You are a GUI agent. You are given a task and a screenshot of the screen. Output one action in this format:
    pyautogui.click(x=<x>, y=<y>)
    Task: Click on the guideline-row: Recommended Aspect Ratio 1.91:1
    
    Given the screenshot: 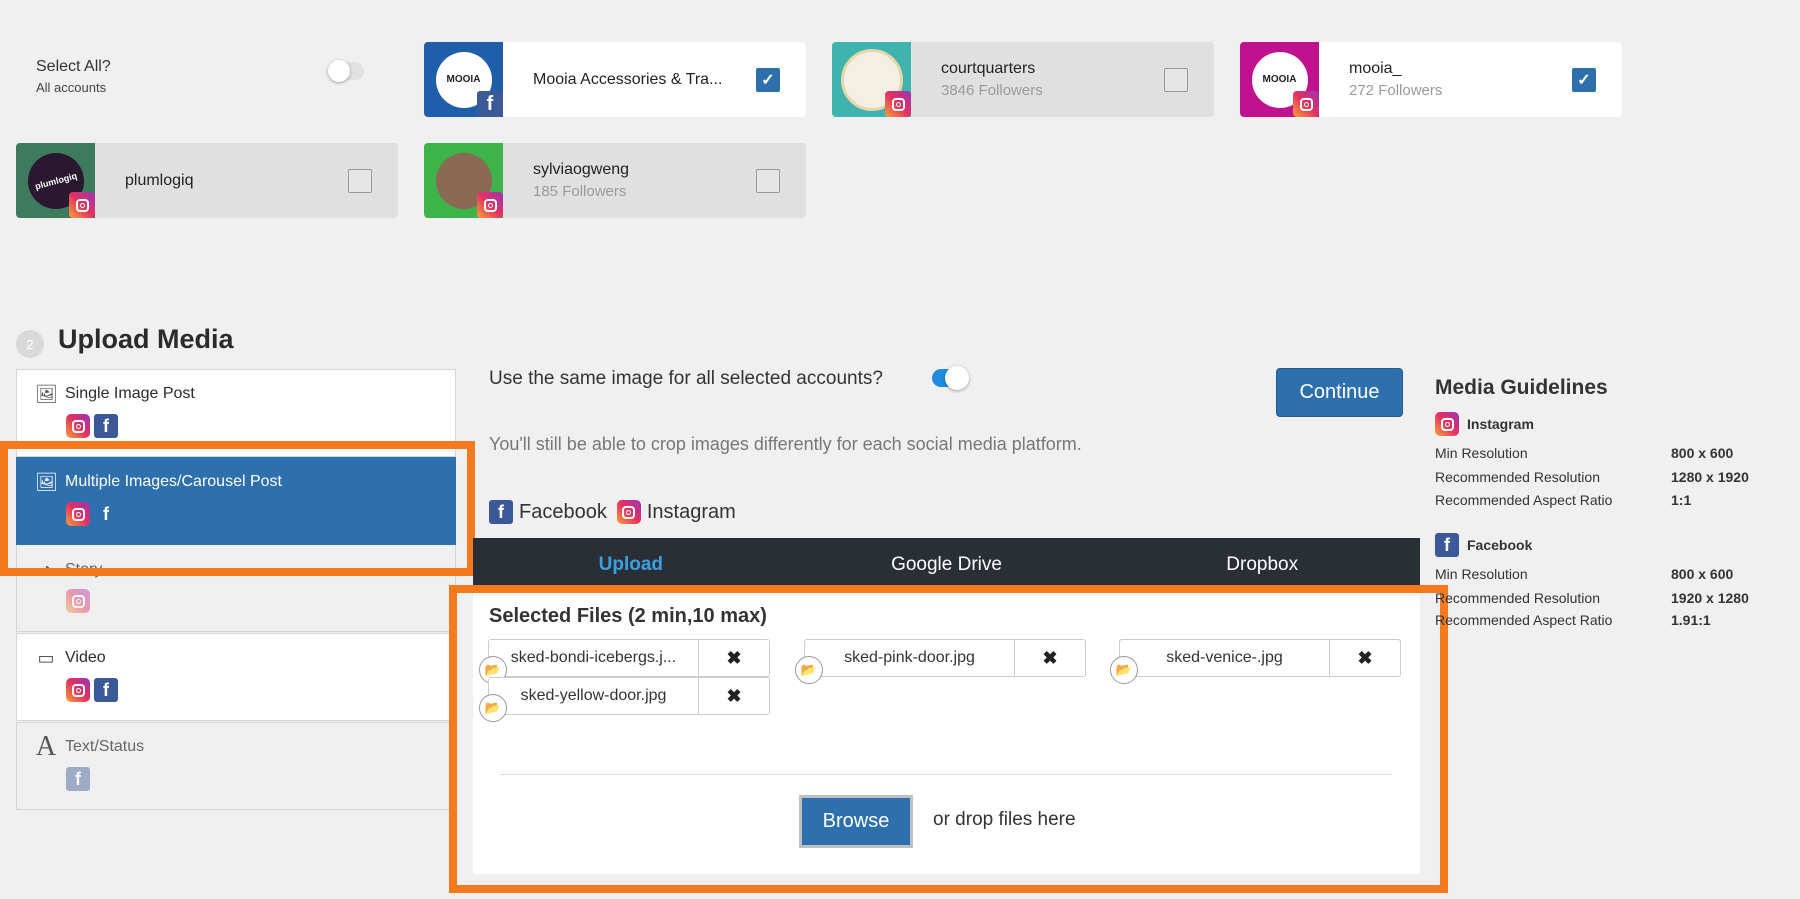 What is the action you would take?
    pyautogui.click(x=1573, y=620)
    